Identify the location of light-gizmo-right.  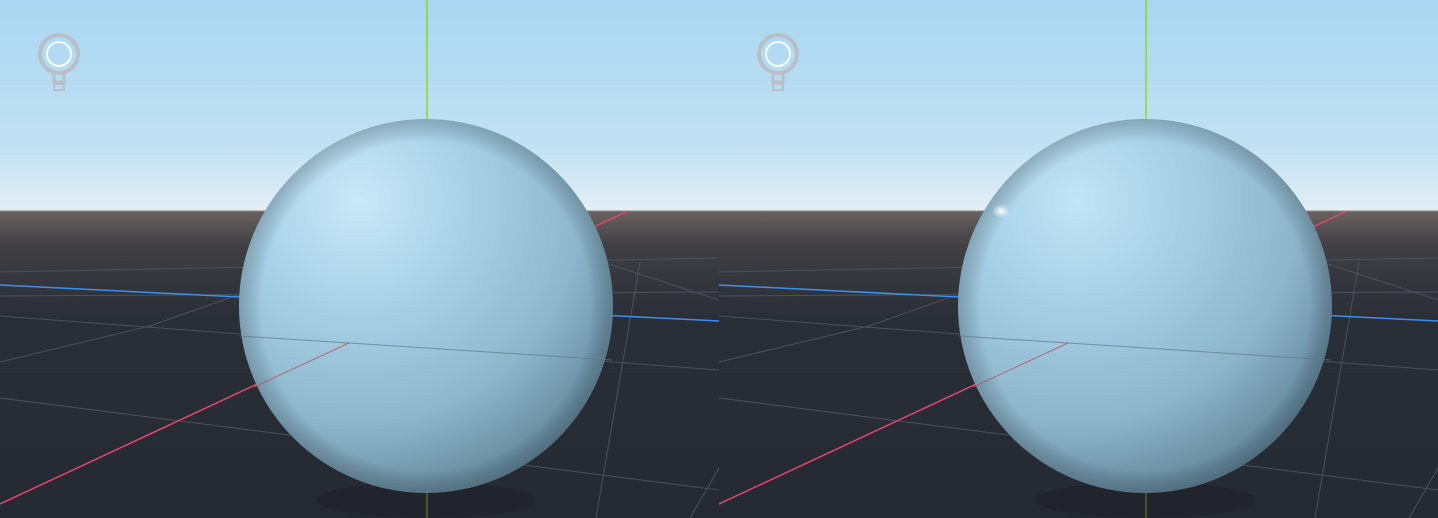
(778, 62).